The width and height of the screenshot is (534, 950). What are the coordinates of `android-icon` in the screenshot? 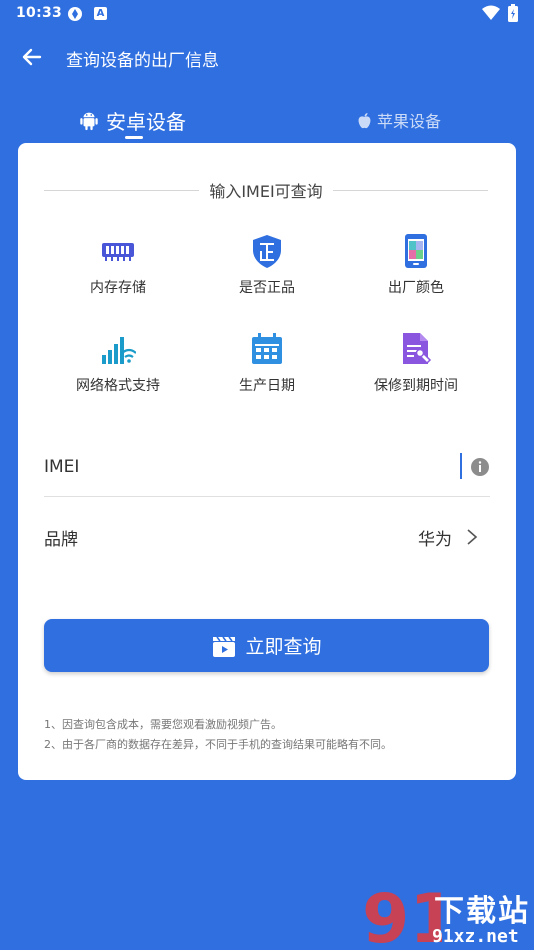 It's located at (89, 121).